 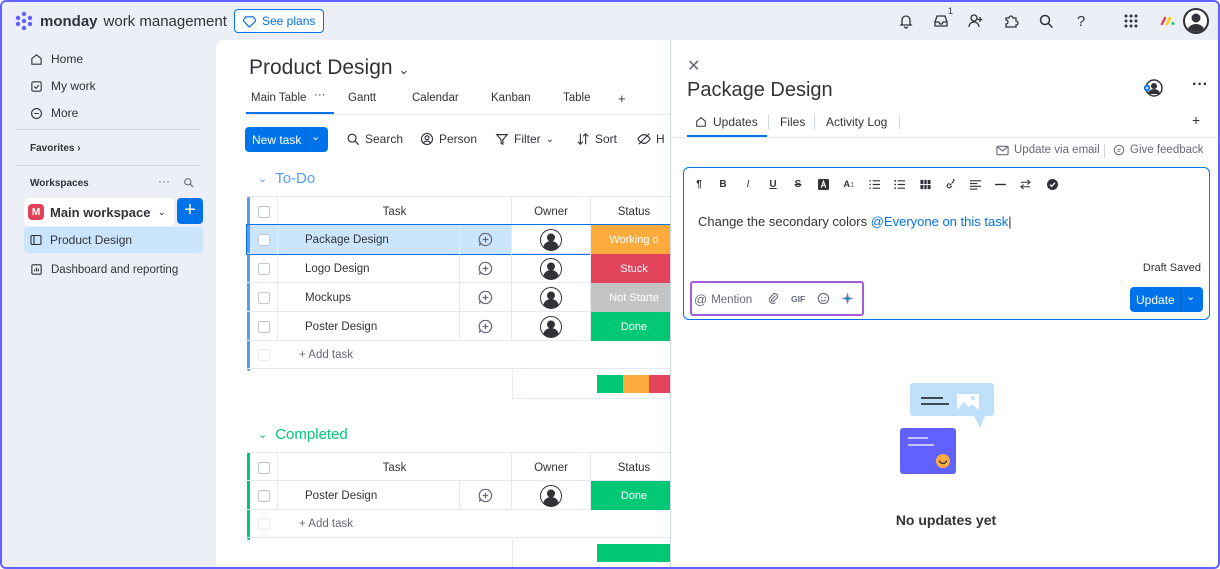 What do you see at coordinates (1052, 184) in the screenshot?
I see `checklist-icon` at bounding box center [1052, 184].